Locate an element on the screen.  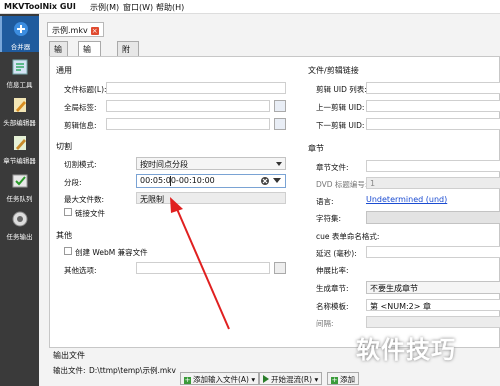
header-editor-icon is located at coordinates (19, 105).